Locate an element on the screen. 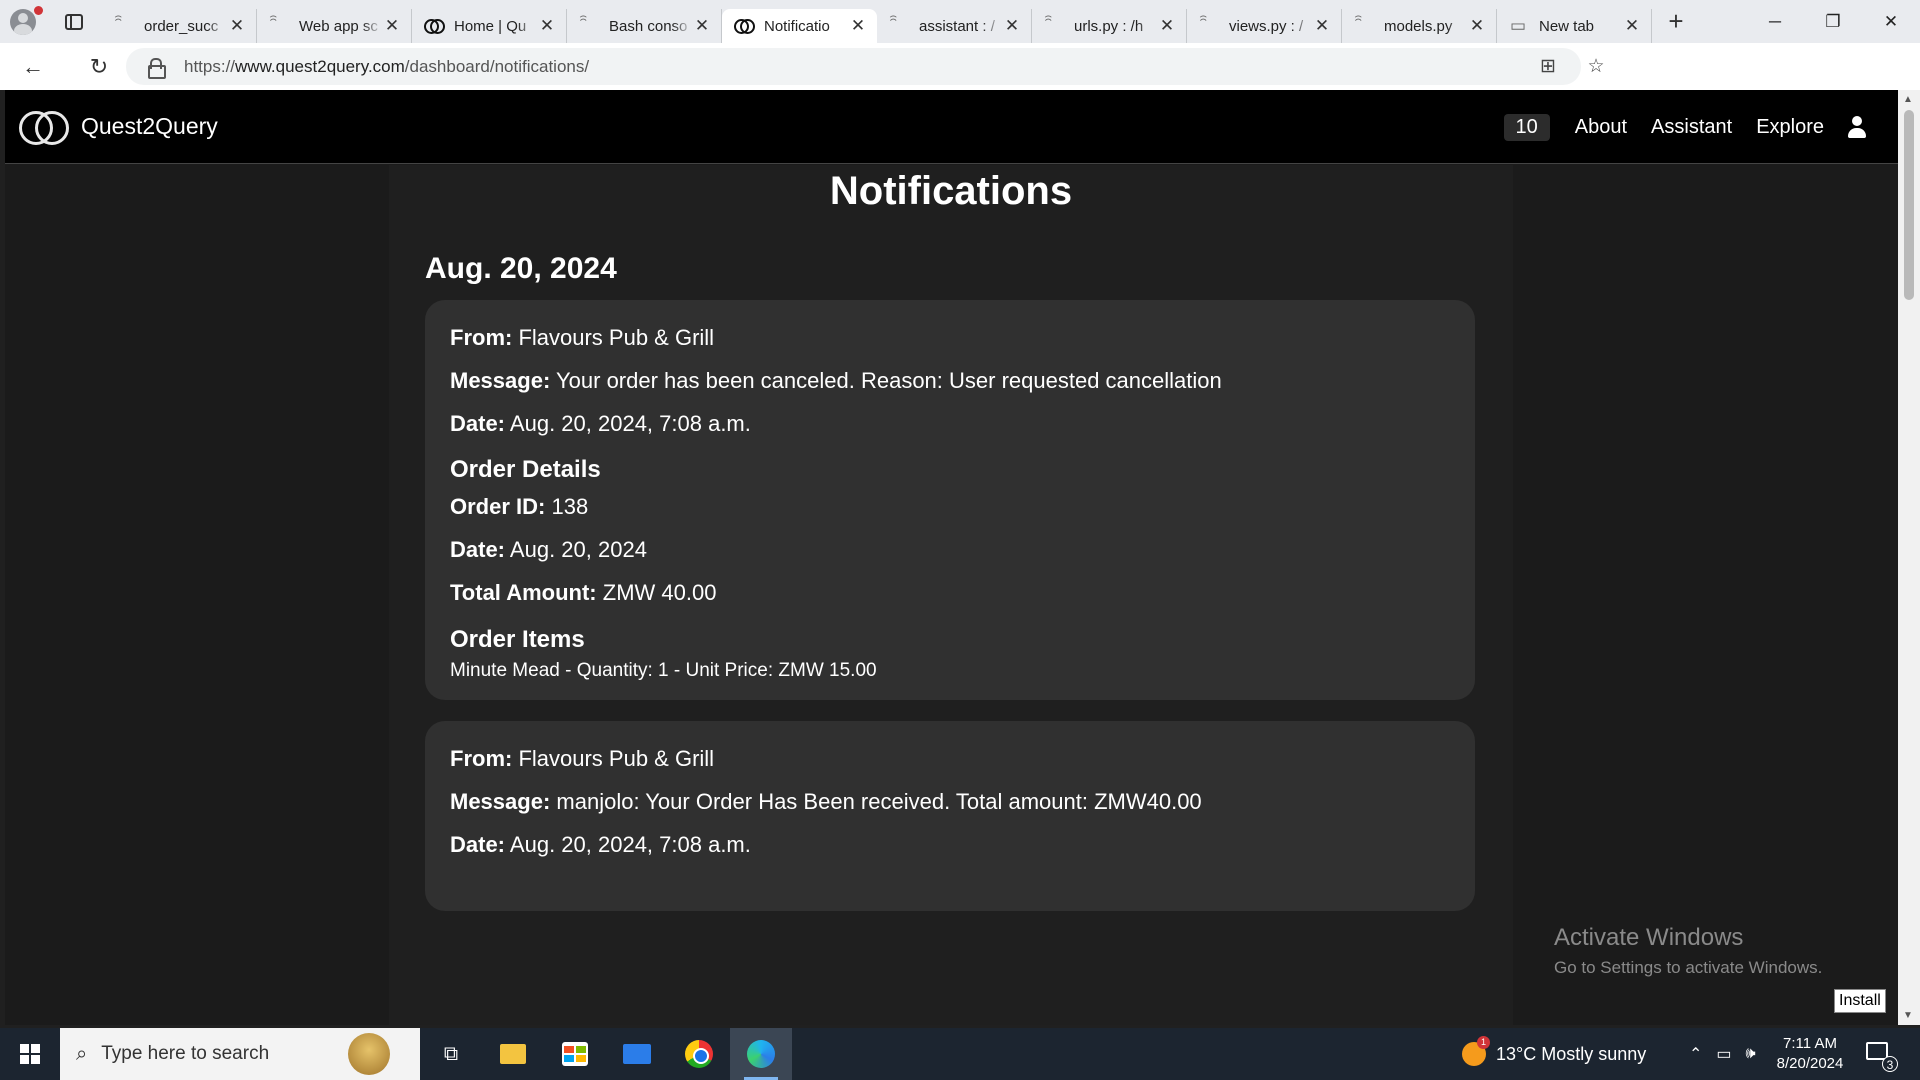 The image size is (1920, 1080). tab-title: views.py : / is located at coordinates (1266, 26).